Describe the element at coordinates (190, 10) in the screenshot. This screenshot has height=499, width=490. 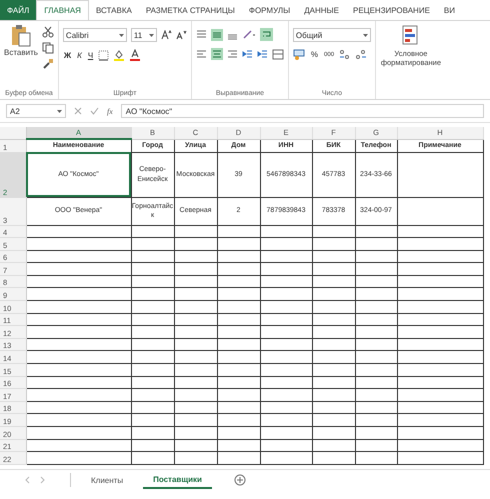
I see `ribbon-tab: РАЗМЕТКА СТРАНИЦЫ` at that location.